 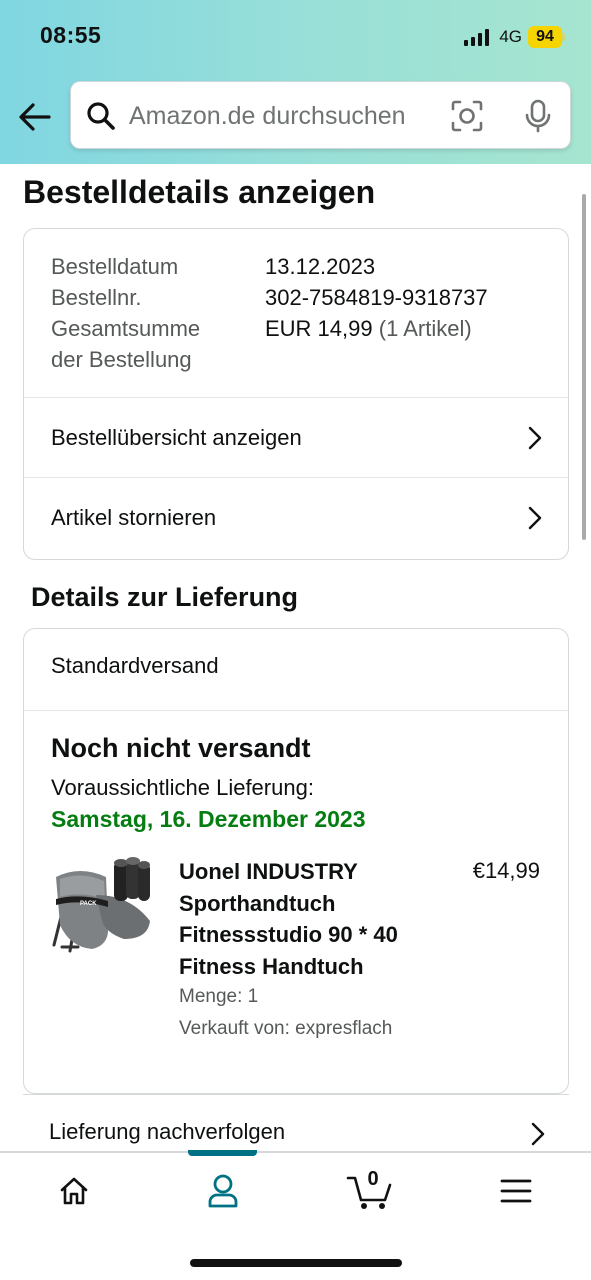 I want to click on view-order-summary-label: Bestellübersicht anzeigen, so click(x=176, y=437).